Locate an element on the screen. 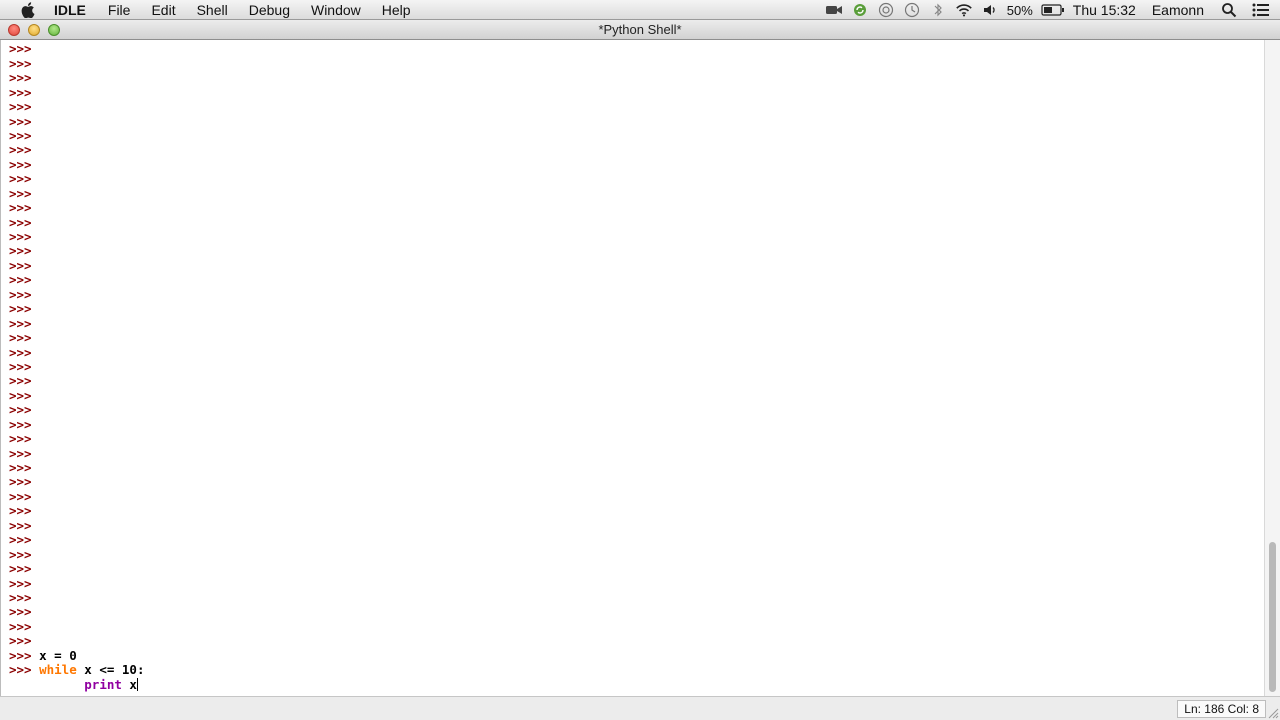 Image resolution: width=1280 pixels, height=720 pixels. shell-code-line: print x is located at coordinates (76, 684).